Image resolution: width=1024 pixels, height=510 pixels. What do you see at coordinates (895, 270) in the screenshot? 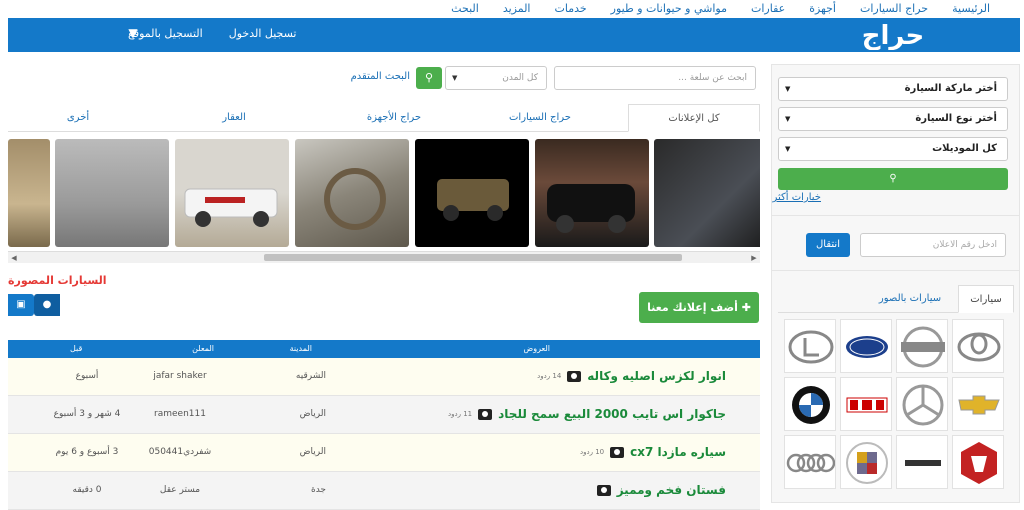
I see `divider` at bounding box center [895, 270].